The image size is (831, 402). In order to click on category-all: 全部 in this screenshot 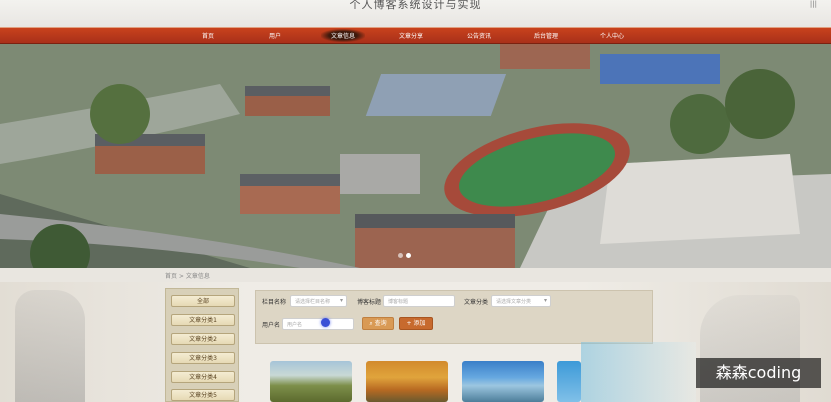, I will do `click(203, 301)`.